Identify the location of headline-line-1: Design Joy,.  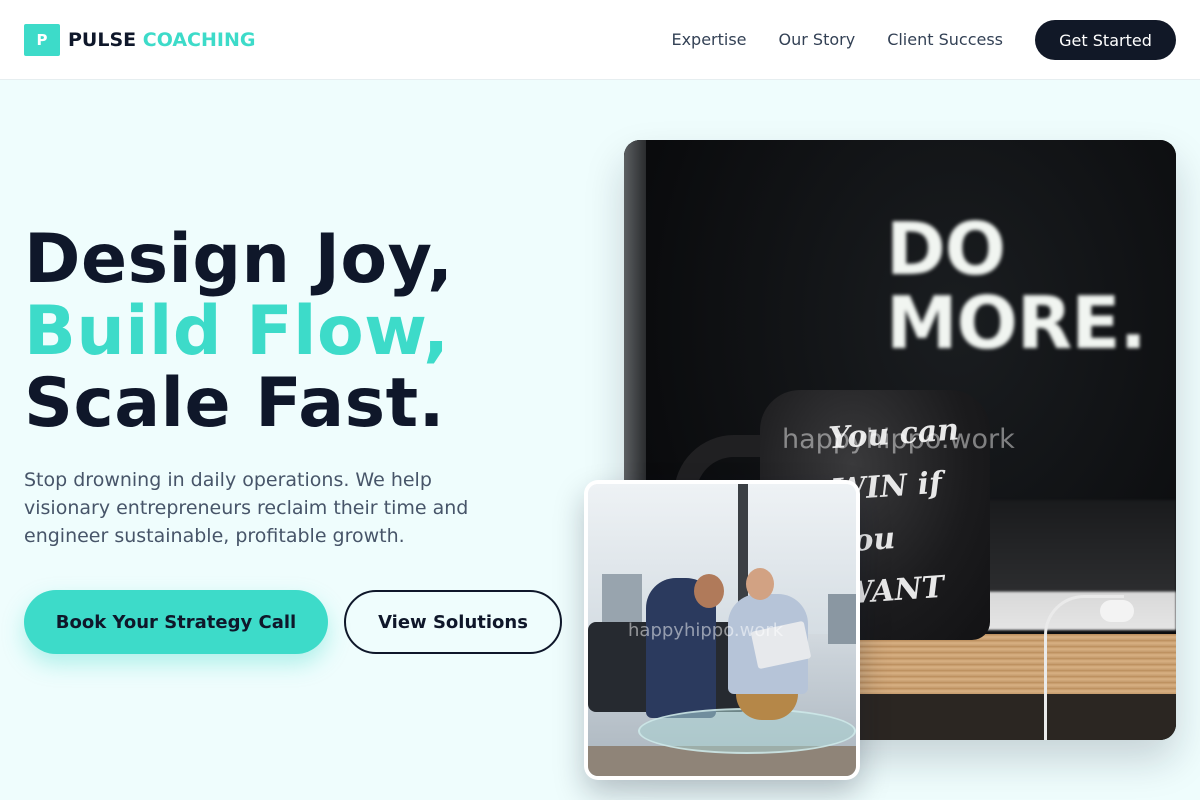
(239, 259).